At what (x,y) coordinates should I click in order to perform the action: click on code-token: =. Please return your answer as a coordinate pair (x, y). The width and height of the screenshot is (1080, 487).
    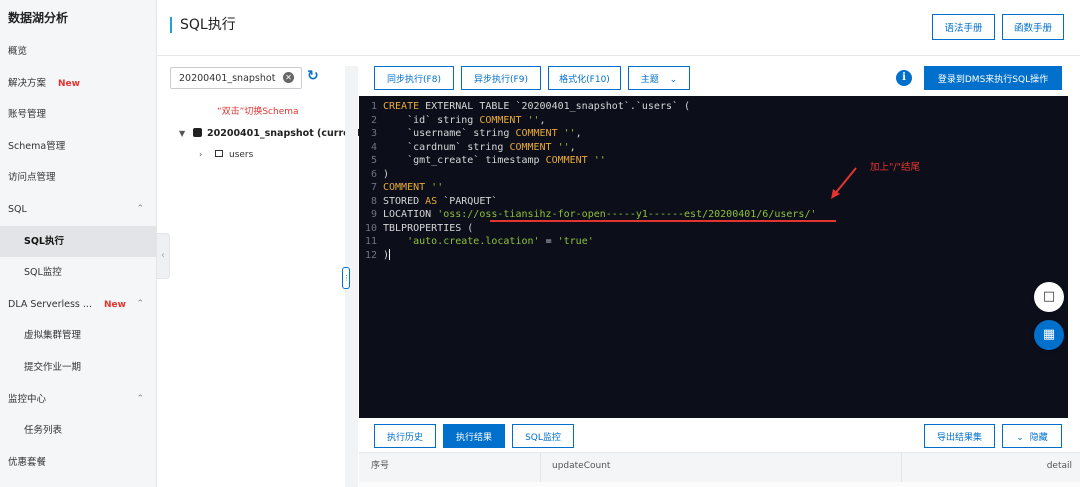
    Looking at the image, I should click on (548, 241).